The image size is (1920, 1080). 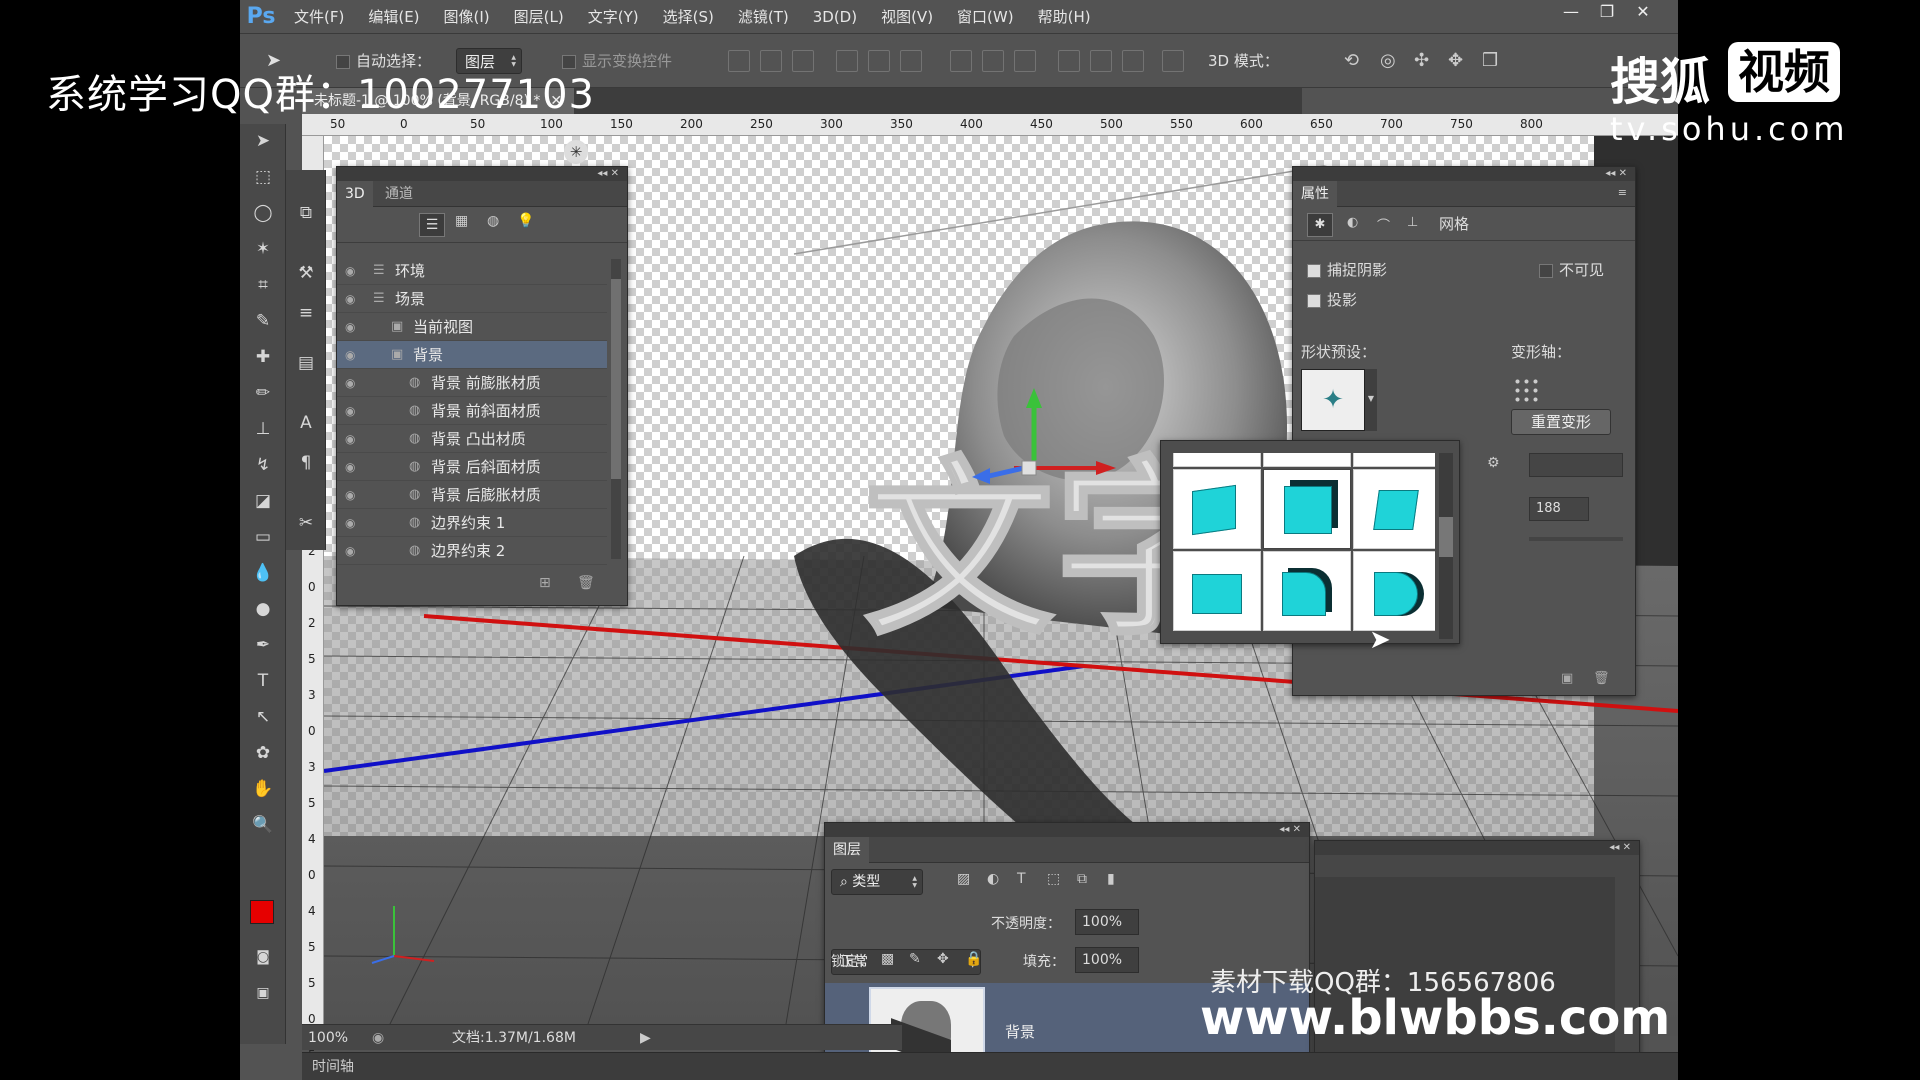 I want to click on zoom-level: 100%, so click(x=328, y=1038).